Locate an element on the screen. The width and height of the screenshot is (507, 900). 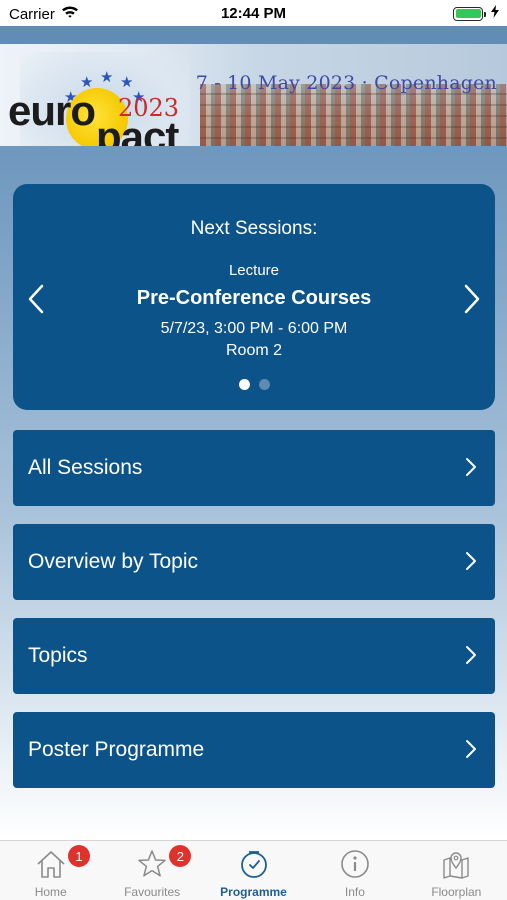
home-badge: 1 is located at coordinates (79, 856).